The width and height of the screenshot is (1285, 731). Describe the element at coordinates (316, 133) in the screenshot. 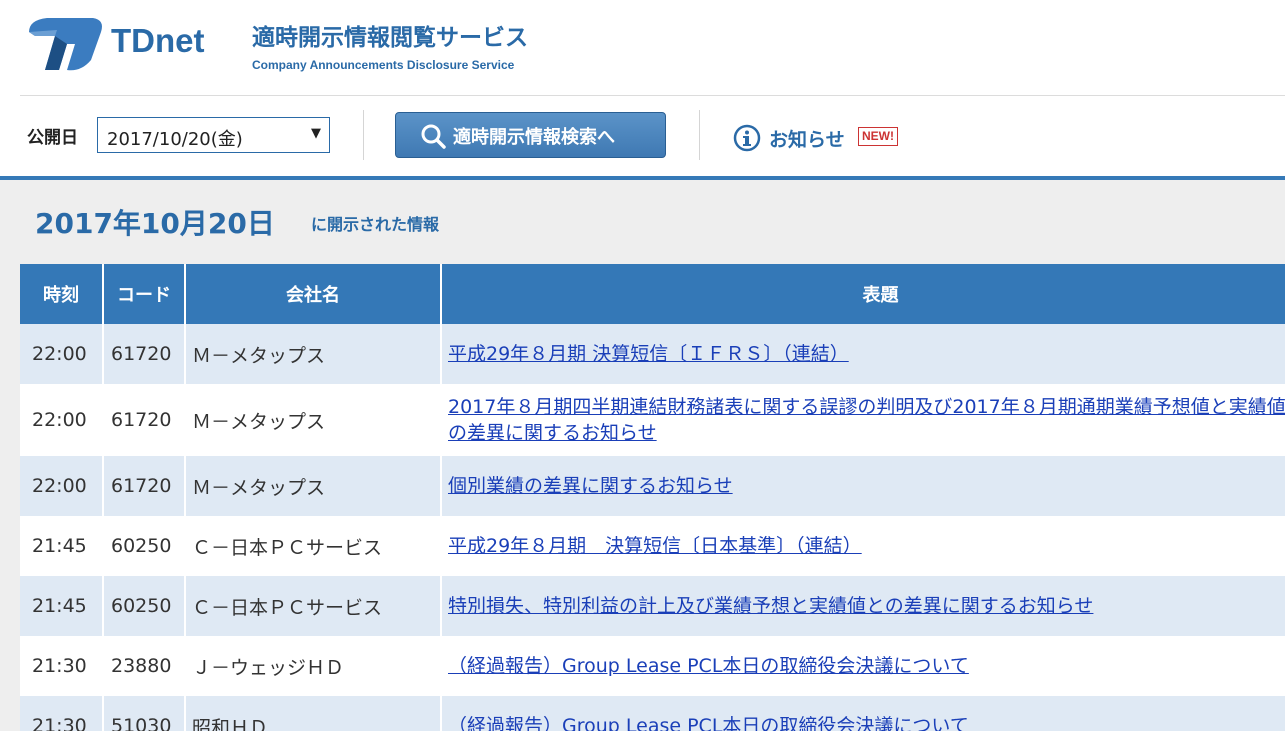

I see `chevron-down-icon: ▼` at that location.